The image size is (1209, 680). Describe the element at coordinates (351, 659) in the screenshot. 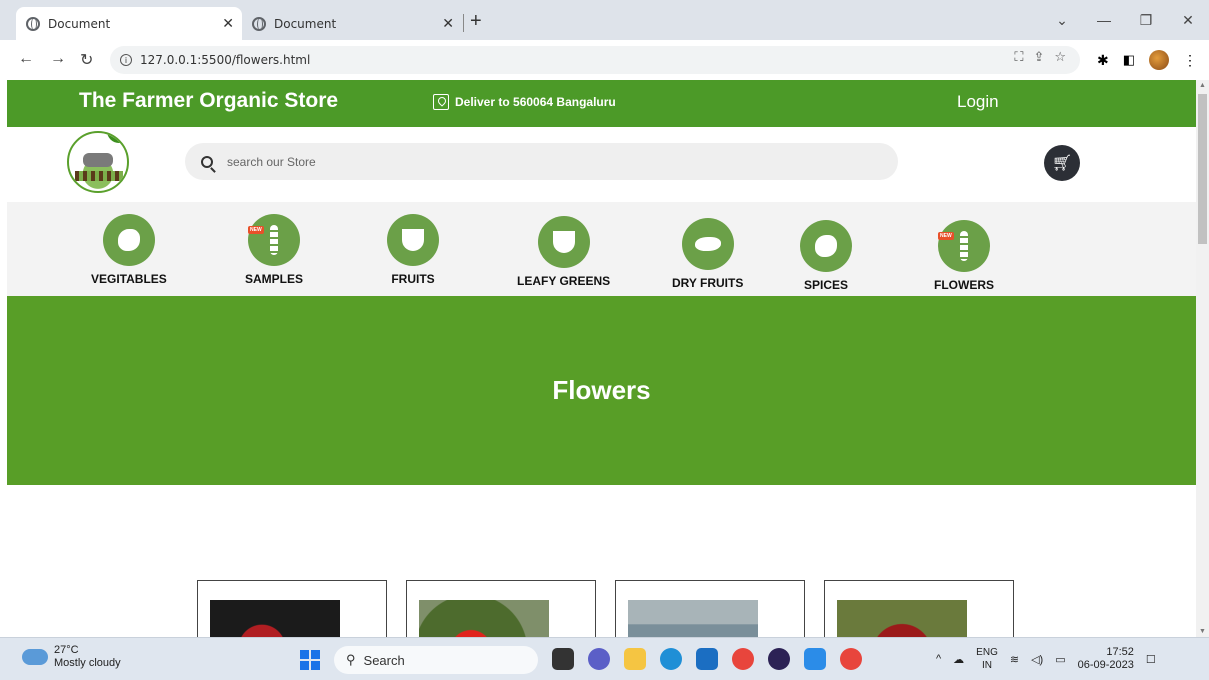

I see `search-icon: ⚲` at that location.